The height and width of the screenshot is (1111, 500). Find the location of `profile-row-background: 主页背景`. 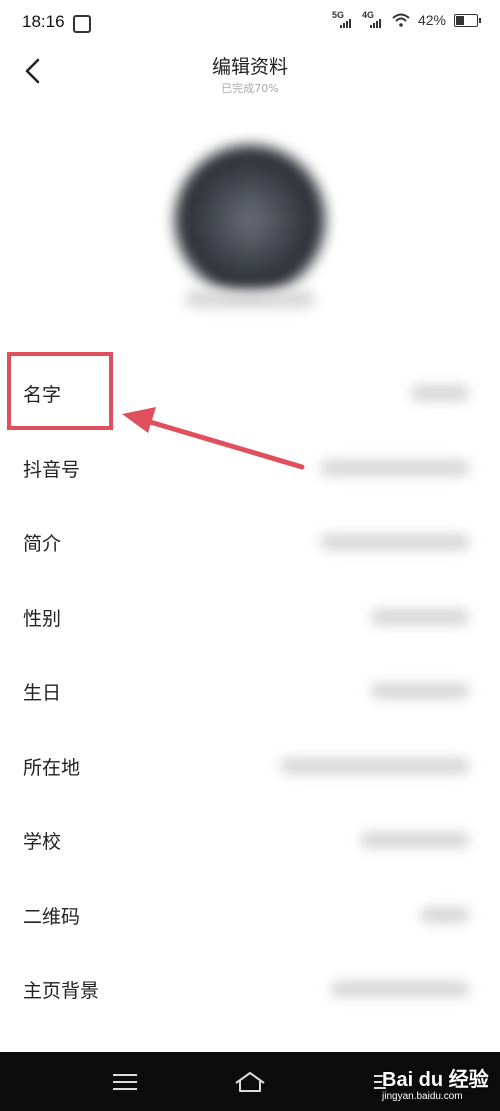

profile-row-background: 主页背景 is located at coordinates (250, 988).